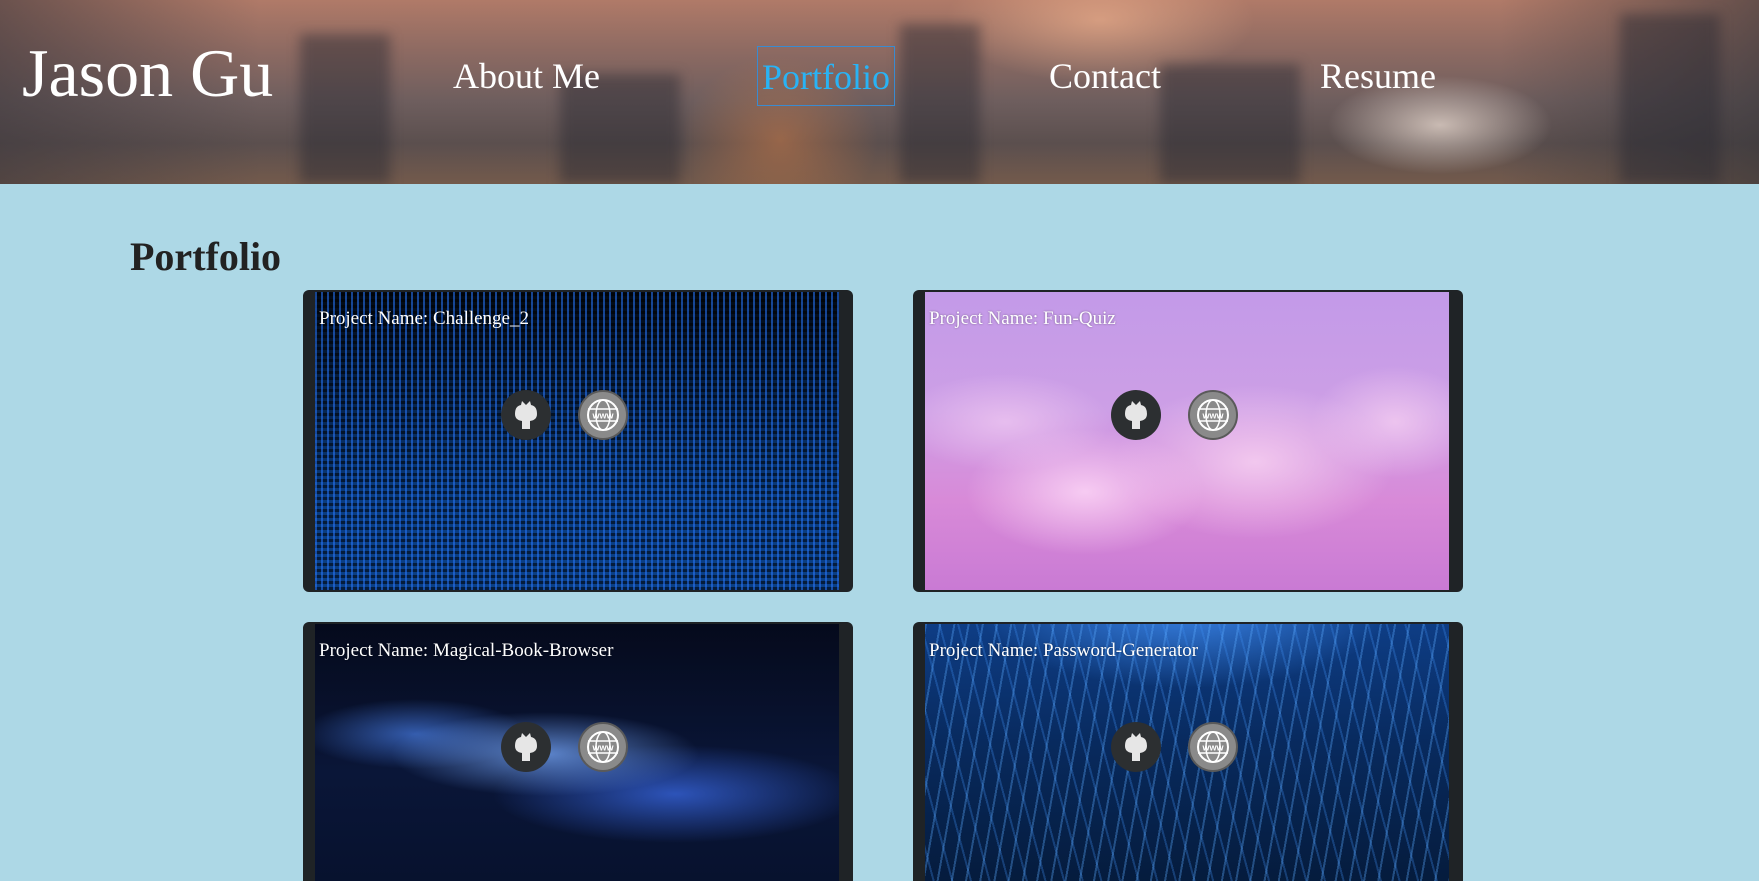  Describe the element at coordinates (1105, 76) in the screenshot. I see `nav-contact: Contact` at that location.